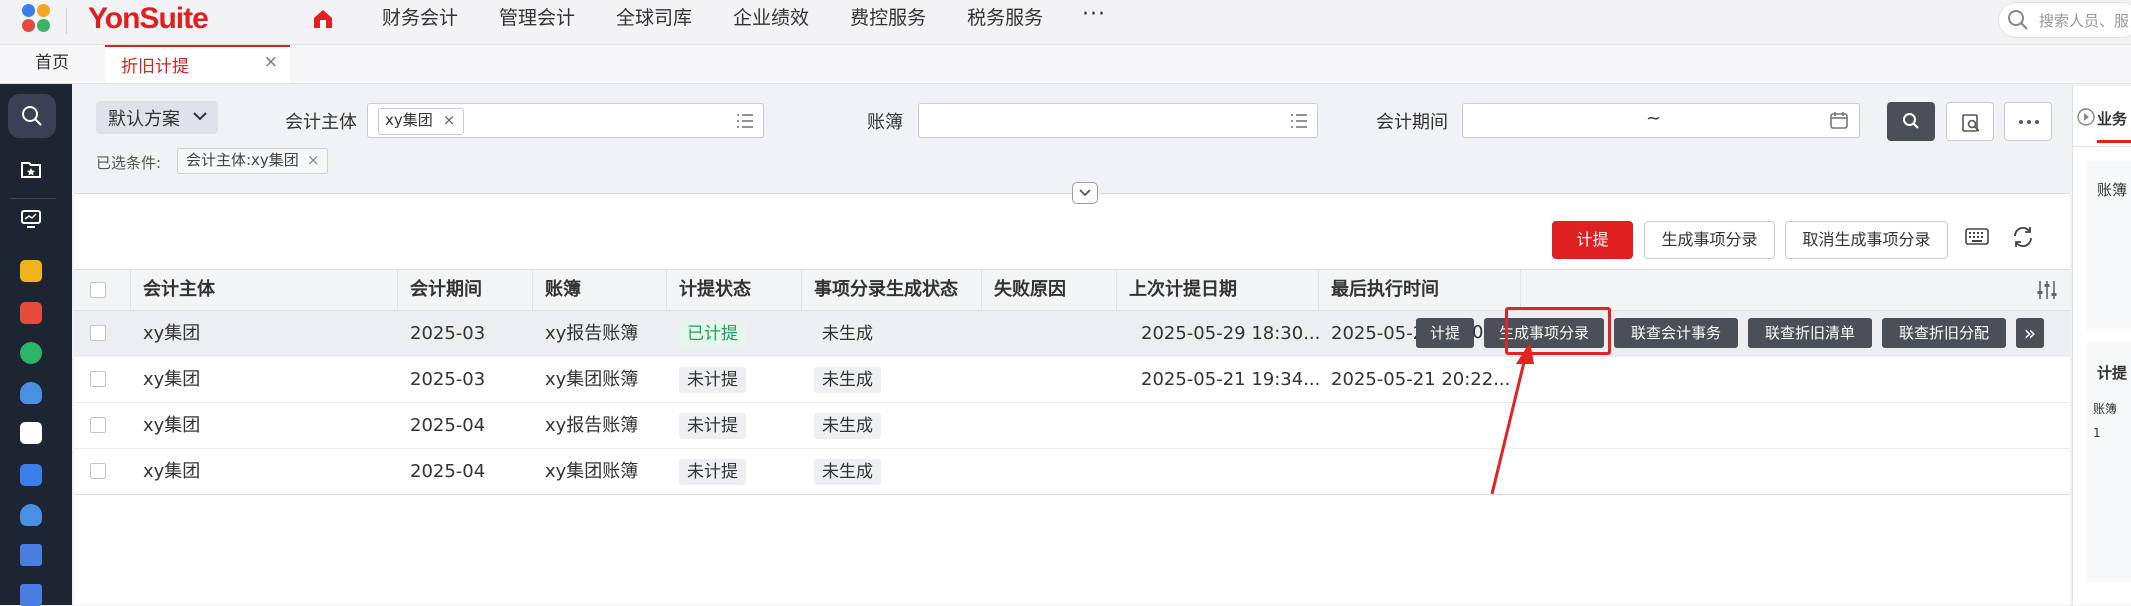 The height and width of the screenshot is (606, 2131). Describe the element at coordinates (420, 22) in the screenshot. I see `nav-item-financial-accounting: 财务会计` at that location.